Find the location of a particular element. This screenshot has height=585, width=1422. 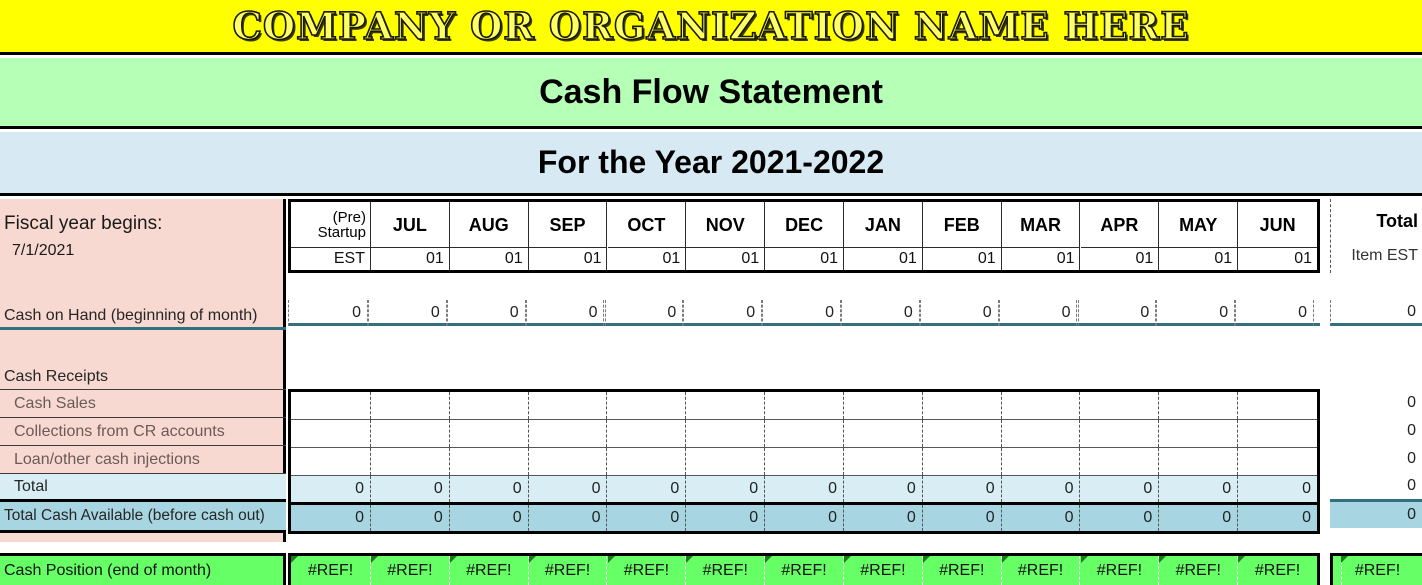

fiscal-year-date: 7/1/2021 is located at coordinates (143, 251).